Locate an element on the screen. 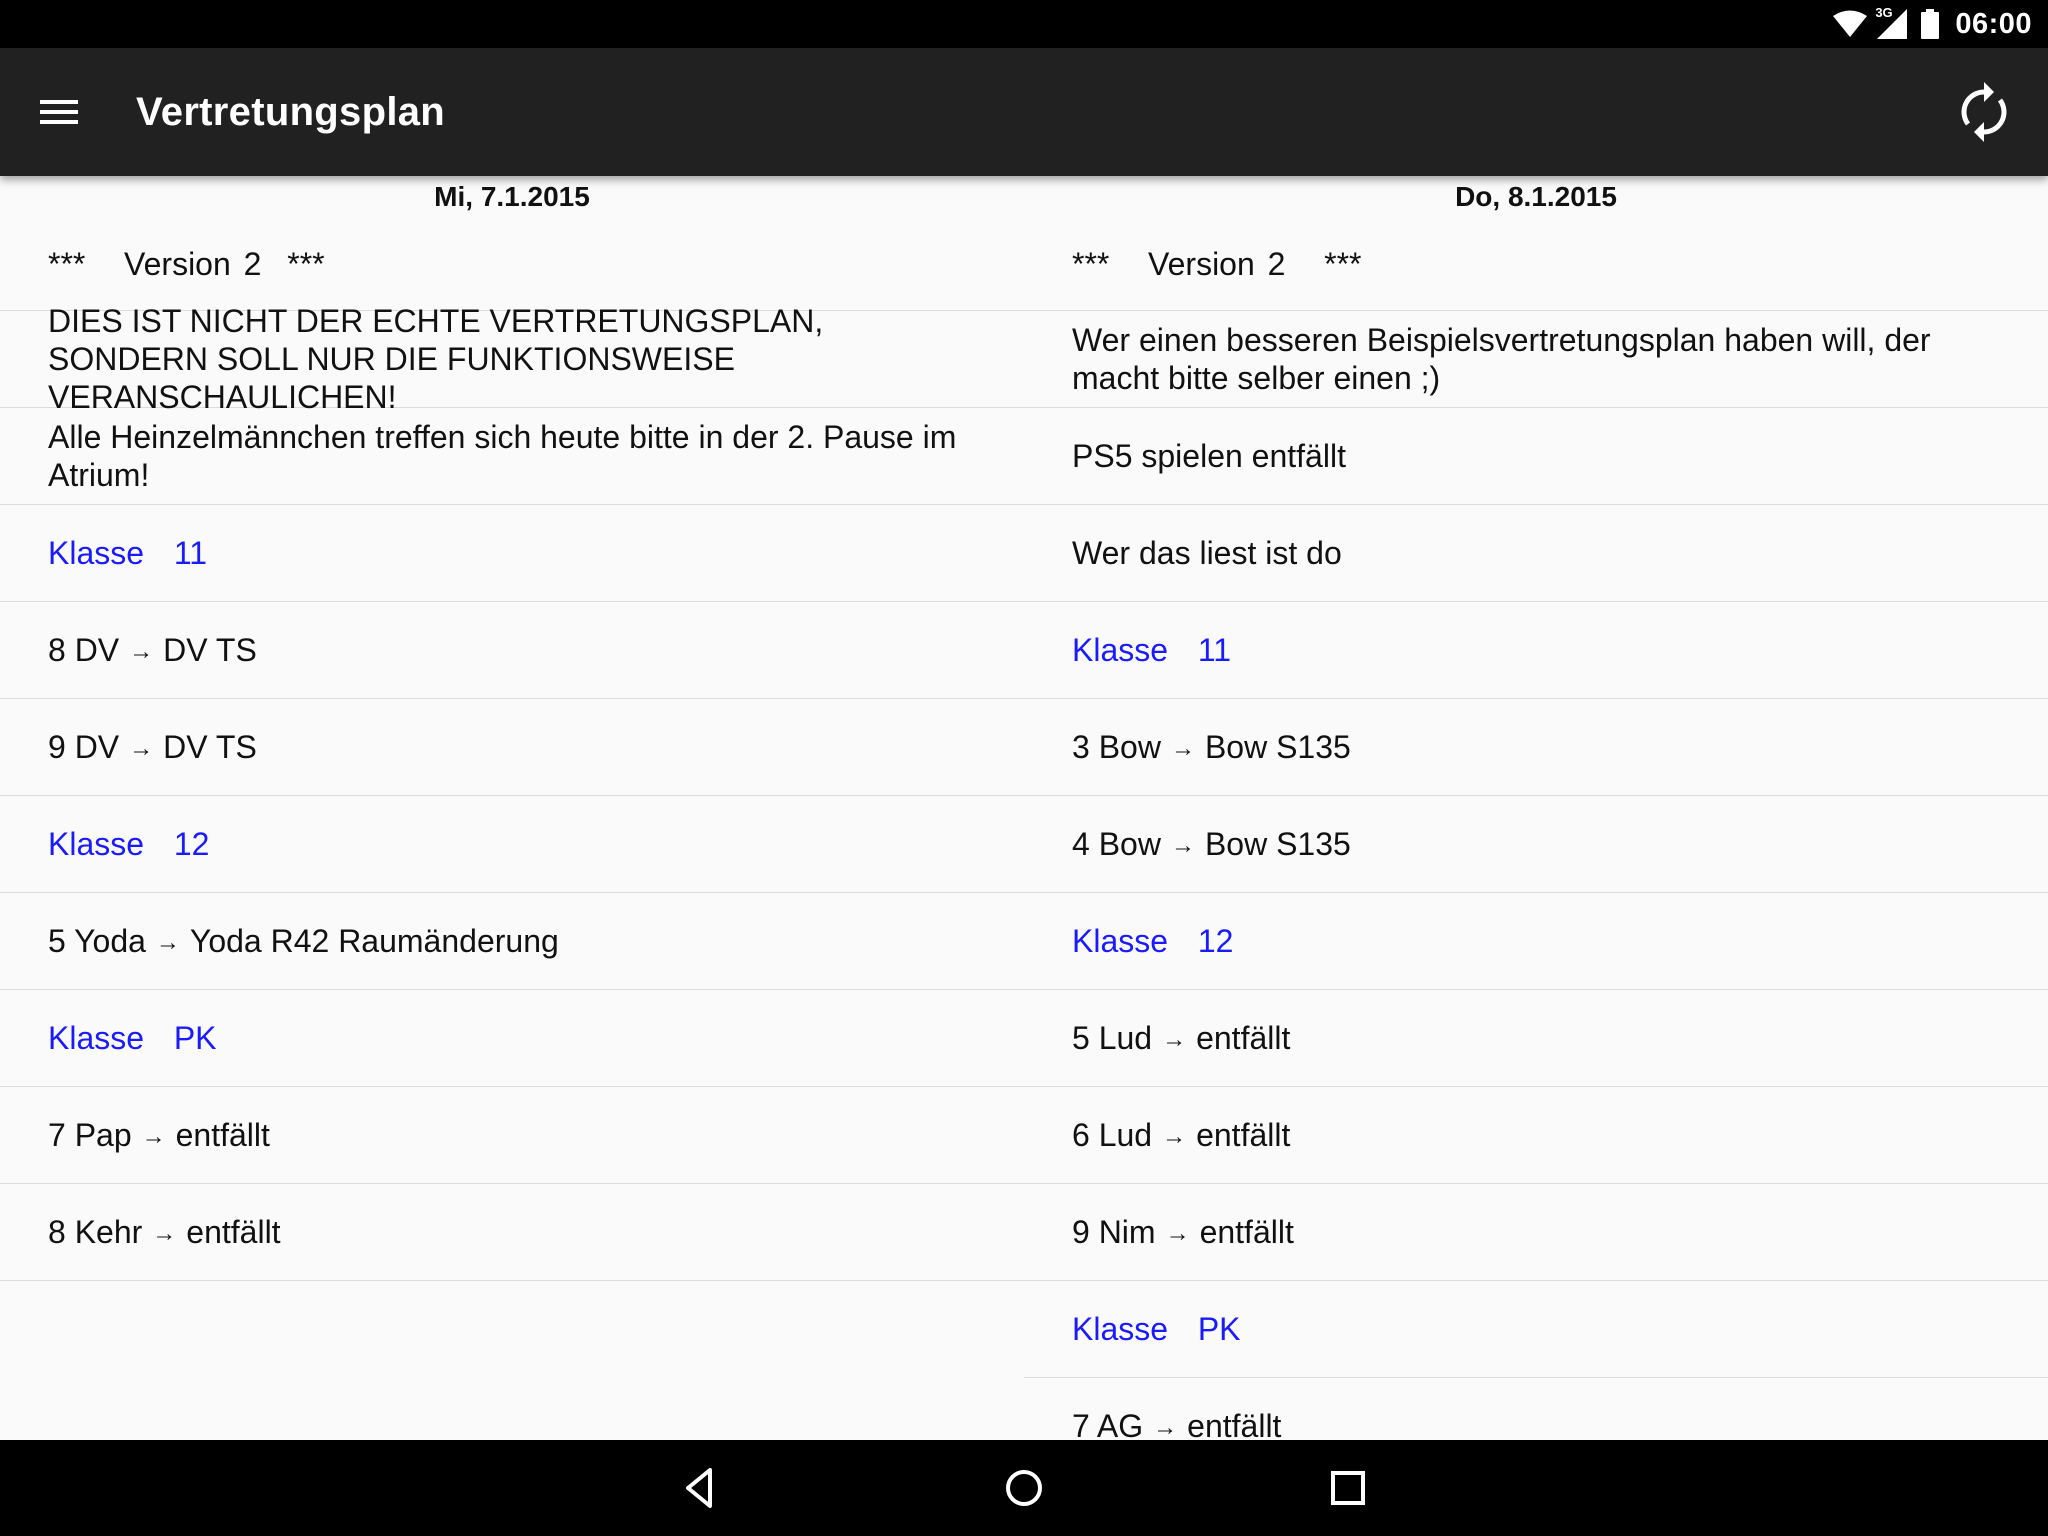 This screenshot has width=2048, height=1536. entry-original: 7 Pap is located at coordinates (90, 1135).